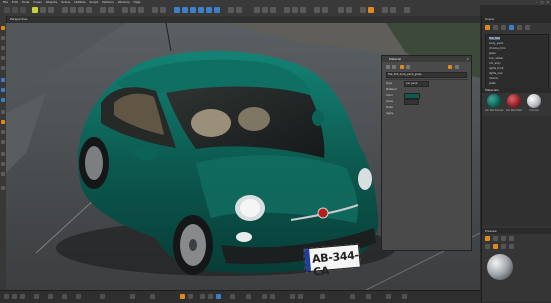  What do you see at coordinates (537, 2) in the screenshot?
I see `minimize-icon: –` at bounding box center [537, 2].